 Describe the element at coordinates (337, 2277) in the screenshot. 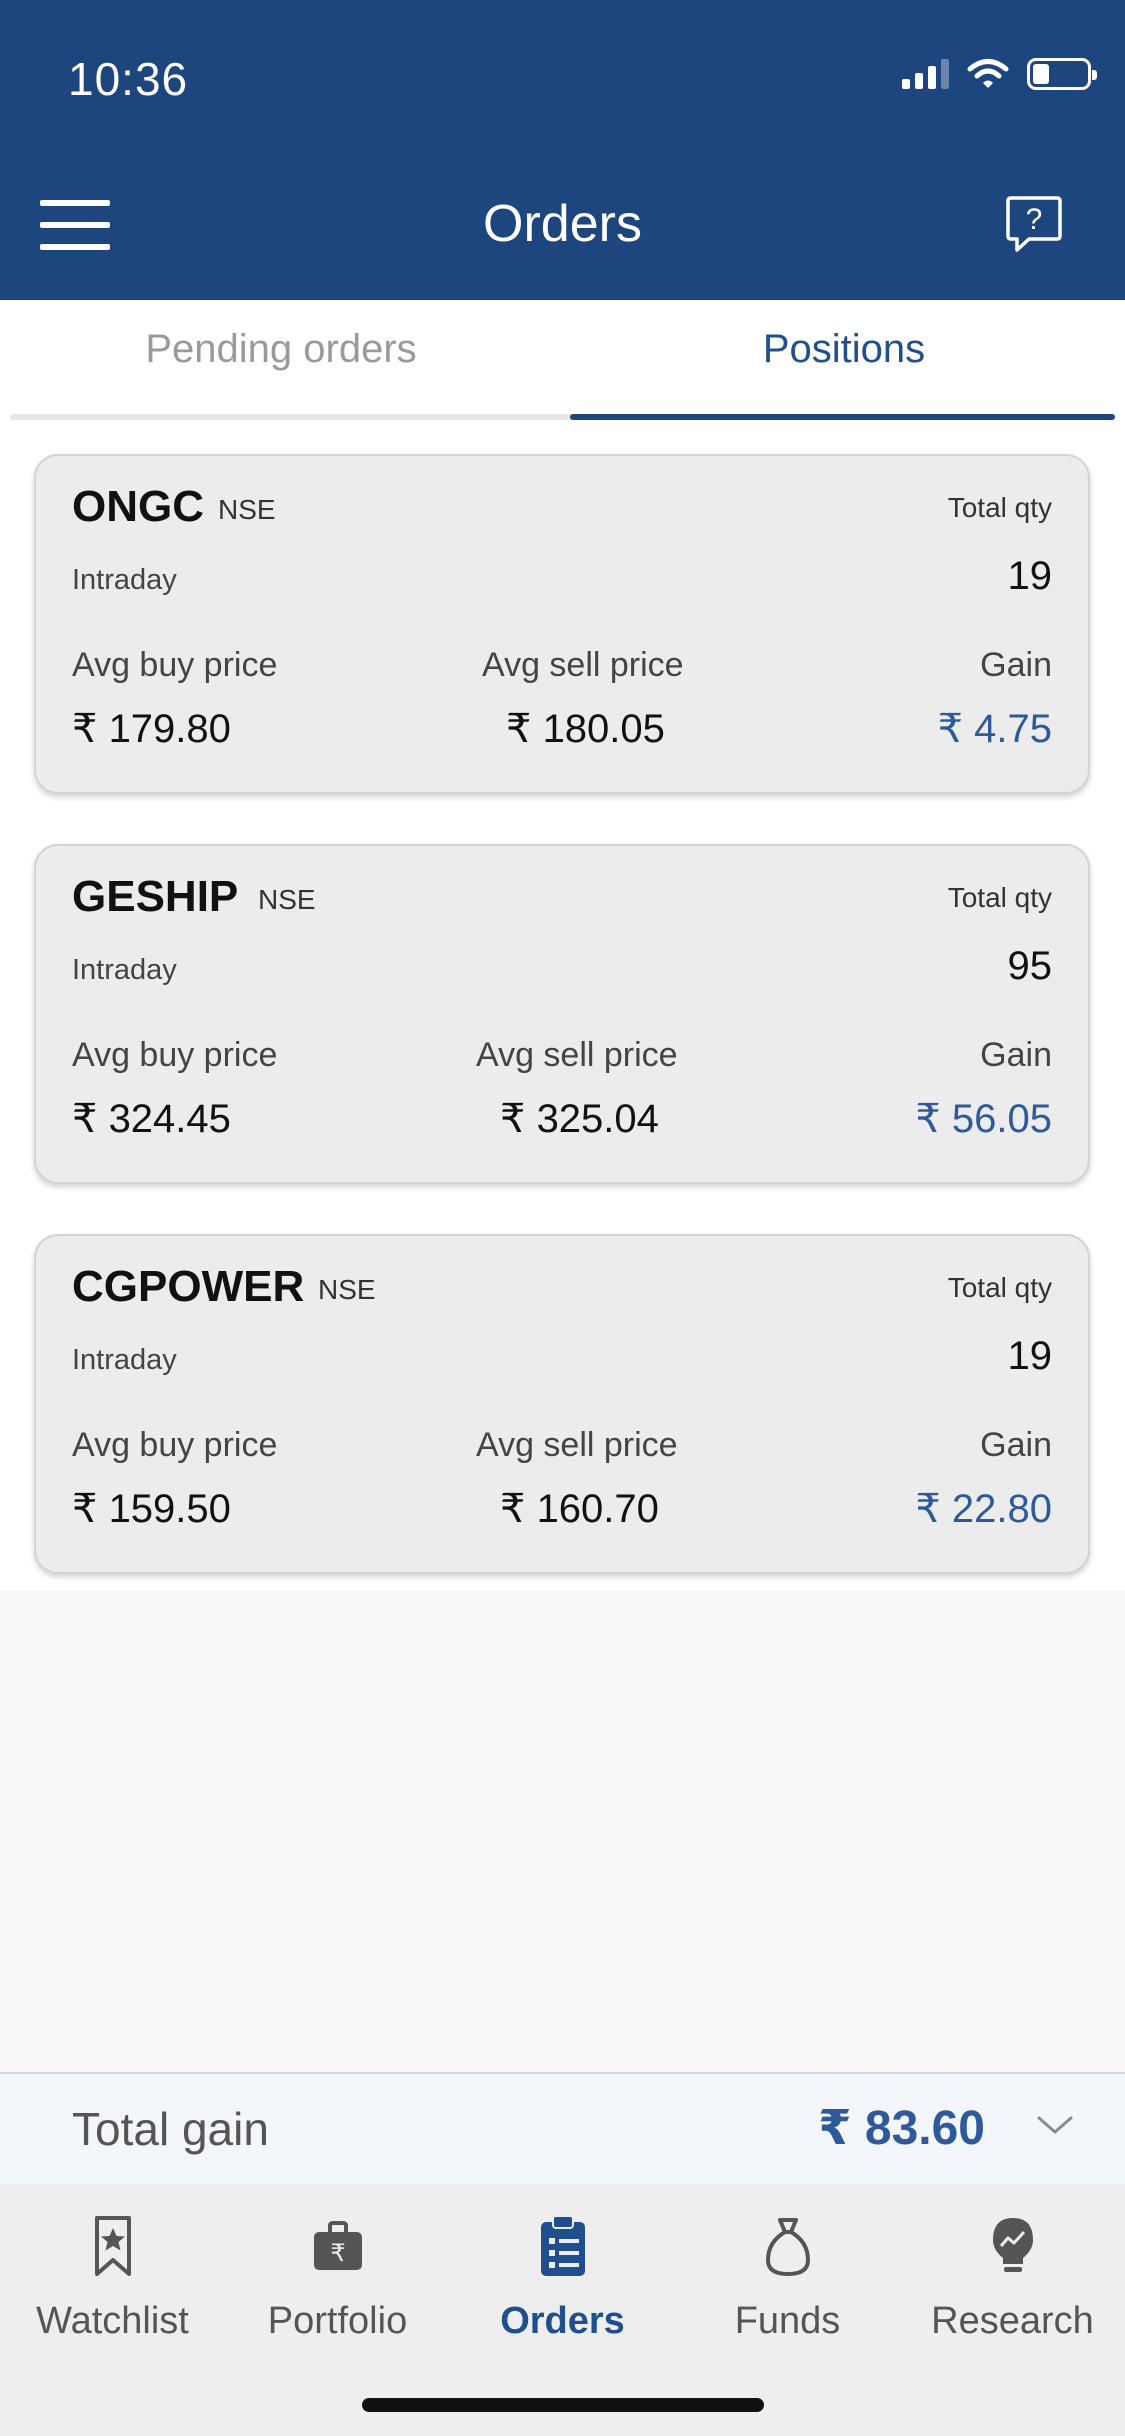

I see `nav-portfolio: ₹ Portfolio` at that location.